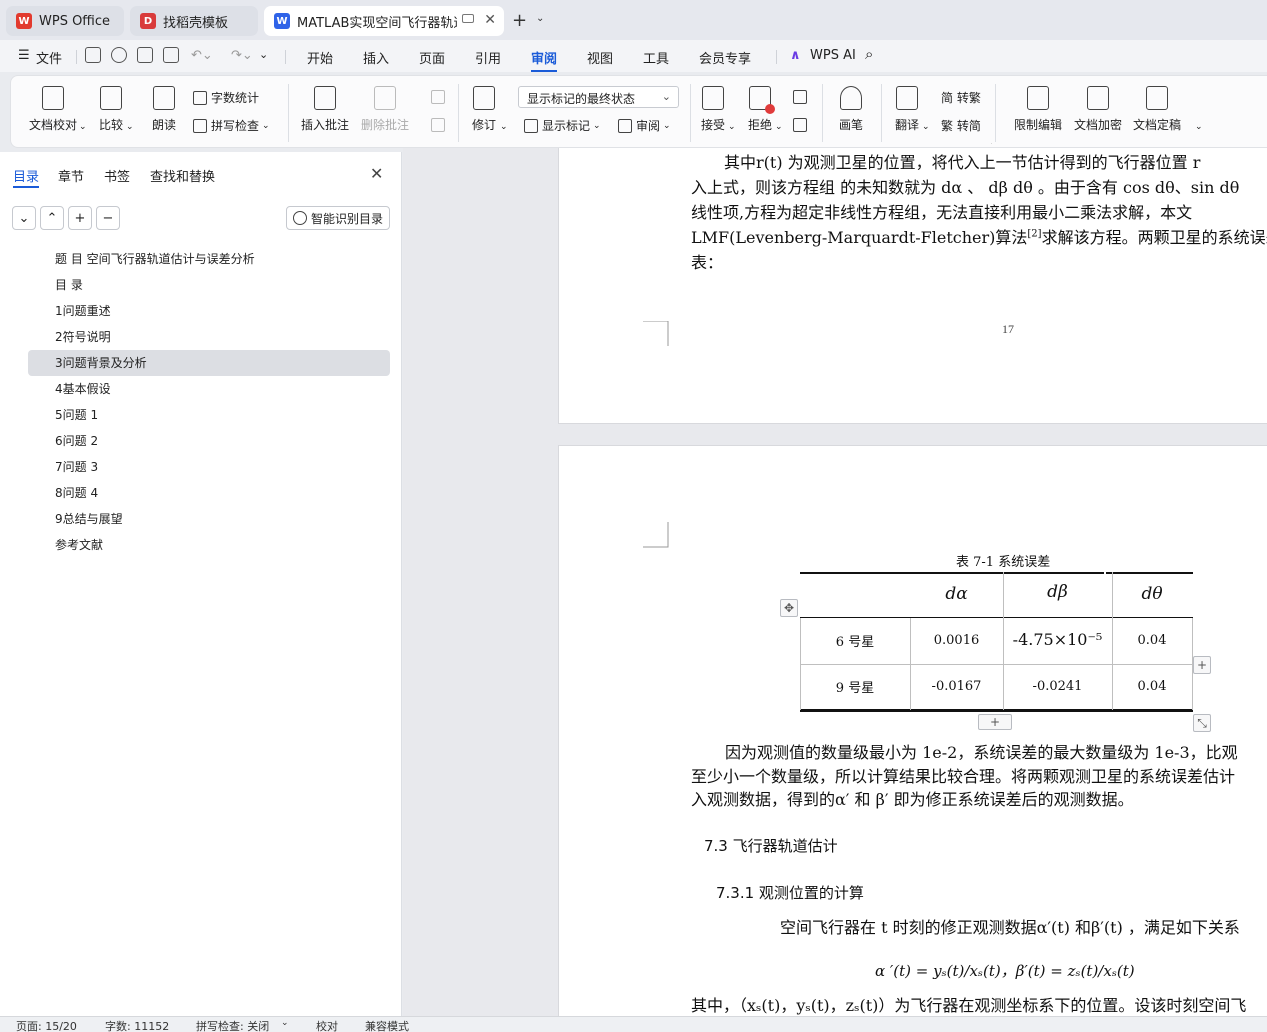 Image resolution: width=1267 pixels, height=1032 pixels. What do you see at coordinates (338, 218) in the screenshot?
I see `smart-toc-button: 智能识别目录` at bounding box center [338, 218].